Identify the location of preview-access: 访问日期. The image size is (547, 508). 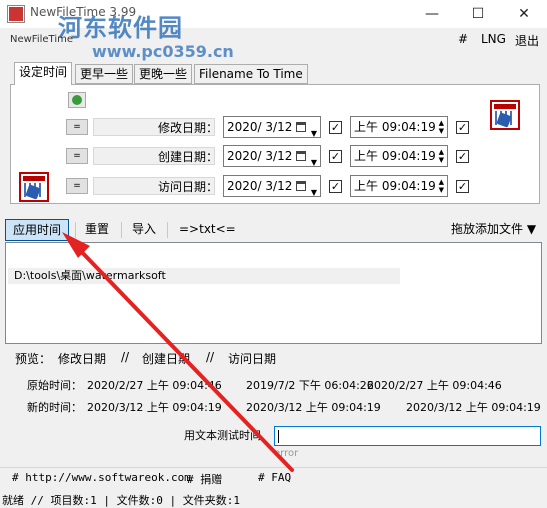
(252, 359).